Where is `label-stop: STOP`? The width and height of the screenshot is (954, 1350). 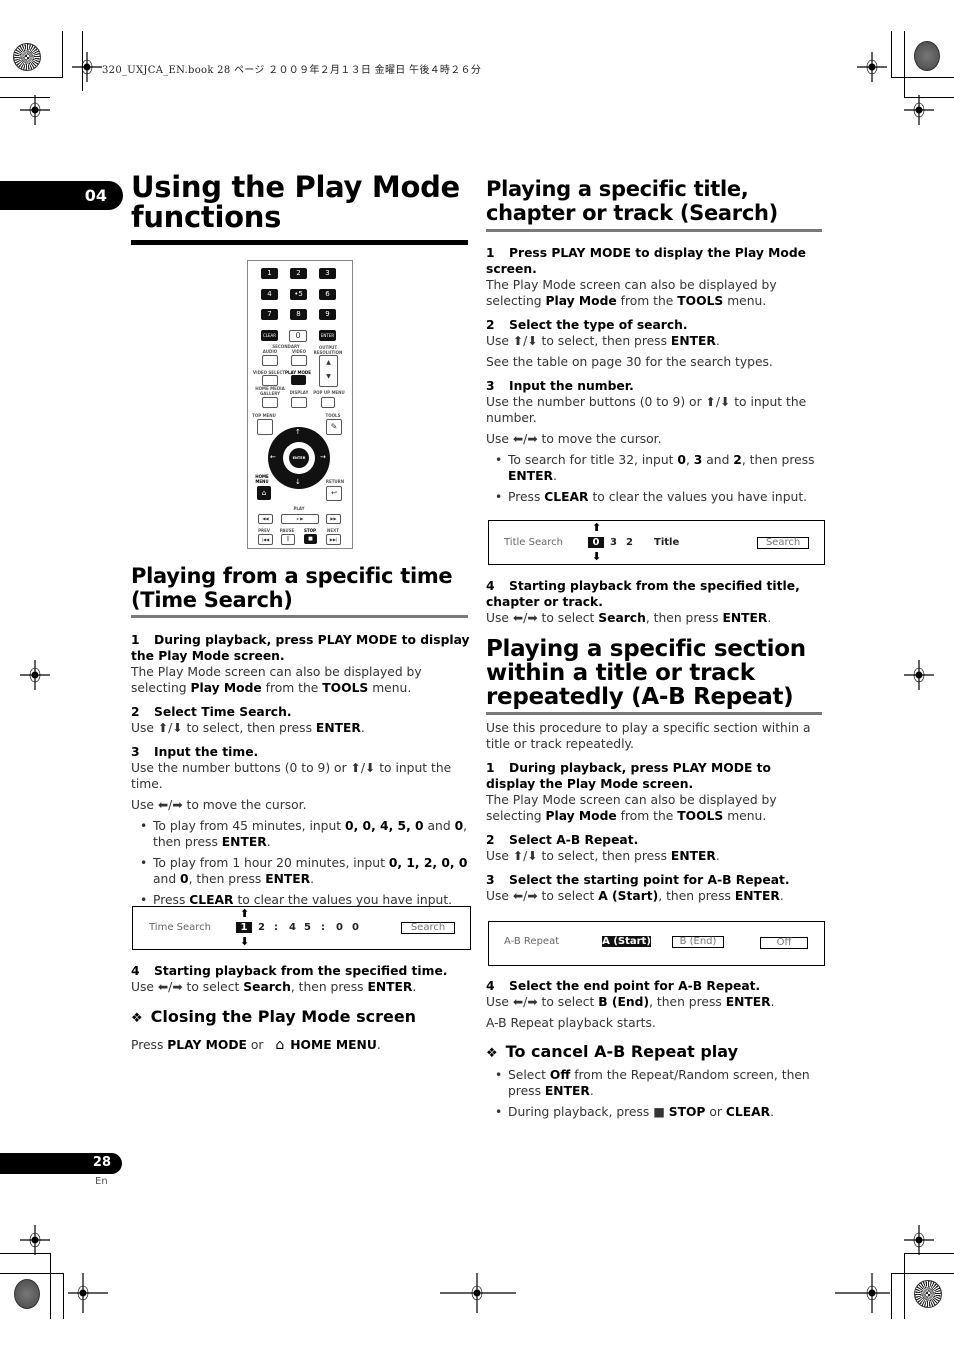
label-stop: STOP is located at coordinates (310, 530).